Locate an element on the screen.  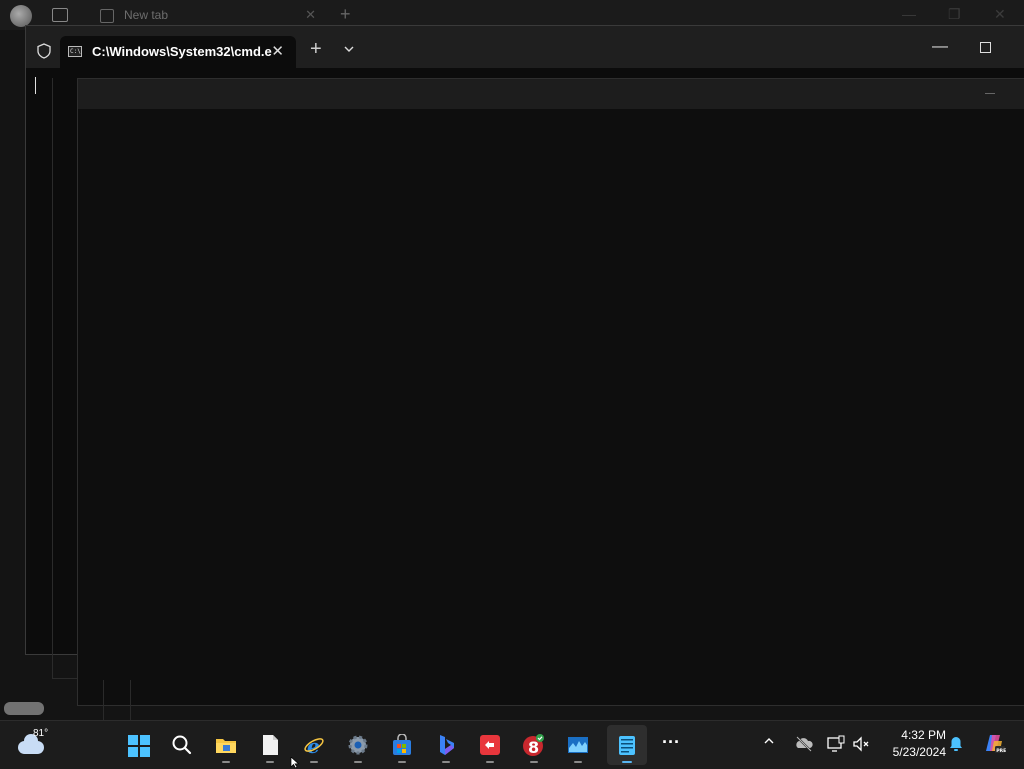
settings-button is located at coordinates (358, 745).